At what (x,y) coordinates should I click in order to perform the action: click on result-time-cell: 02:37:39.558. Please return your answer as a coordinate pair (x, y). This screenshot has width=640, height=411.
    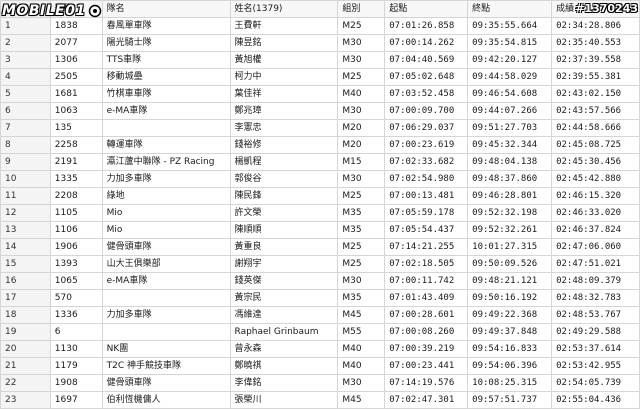
    Looking at the image, I should click on (595, 60).